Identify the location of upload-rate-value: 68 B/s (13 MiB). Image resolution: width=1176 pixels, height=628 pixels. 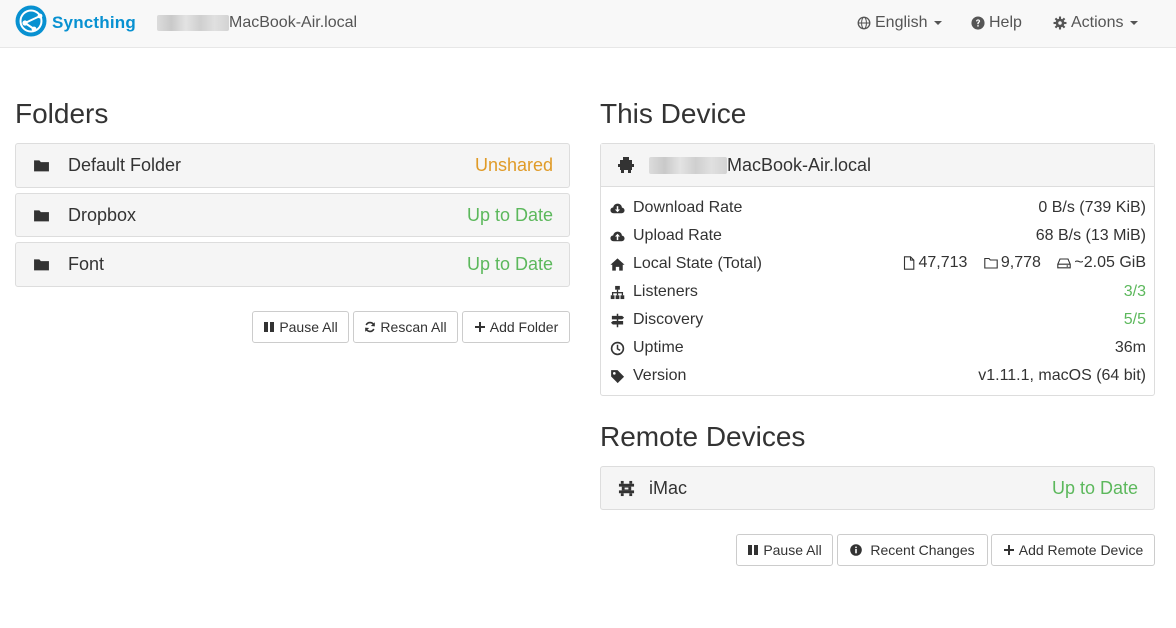
(1090, 235).